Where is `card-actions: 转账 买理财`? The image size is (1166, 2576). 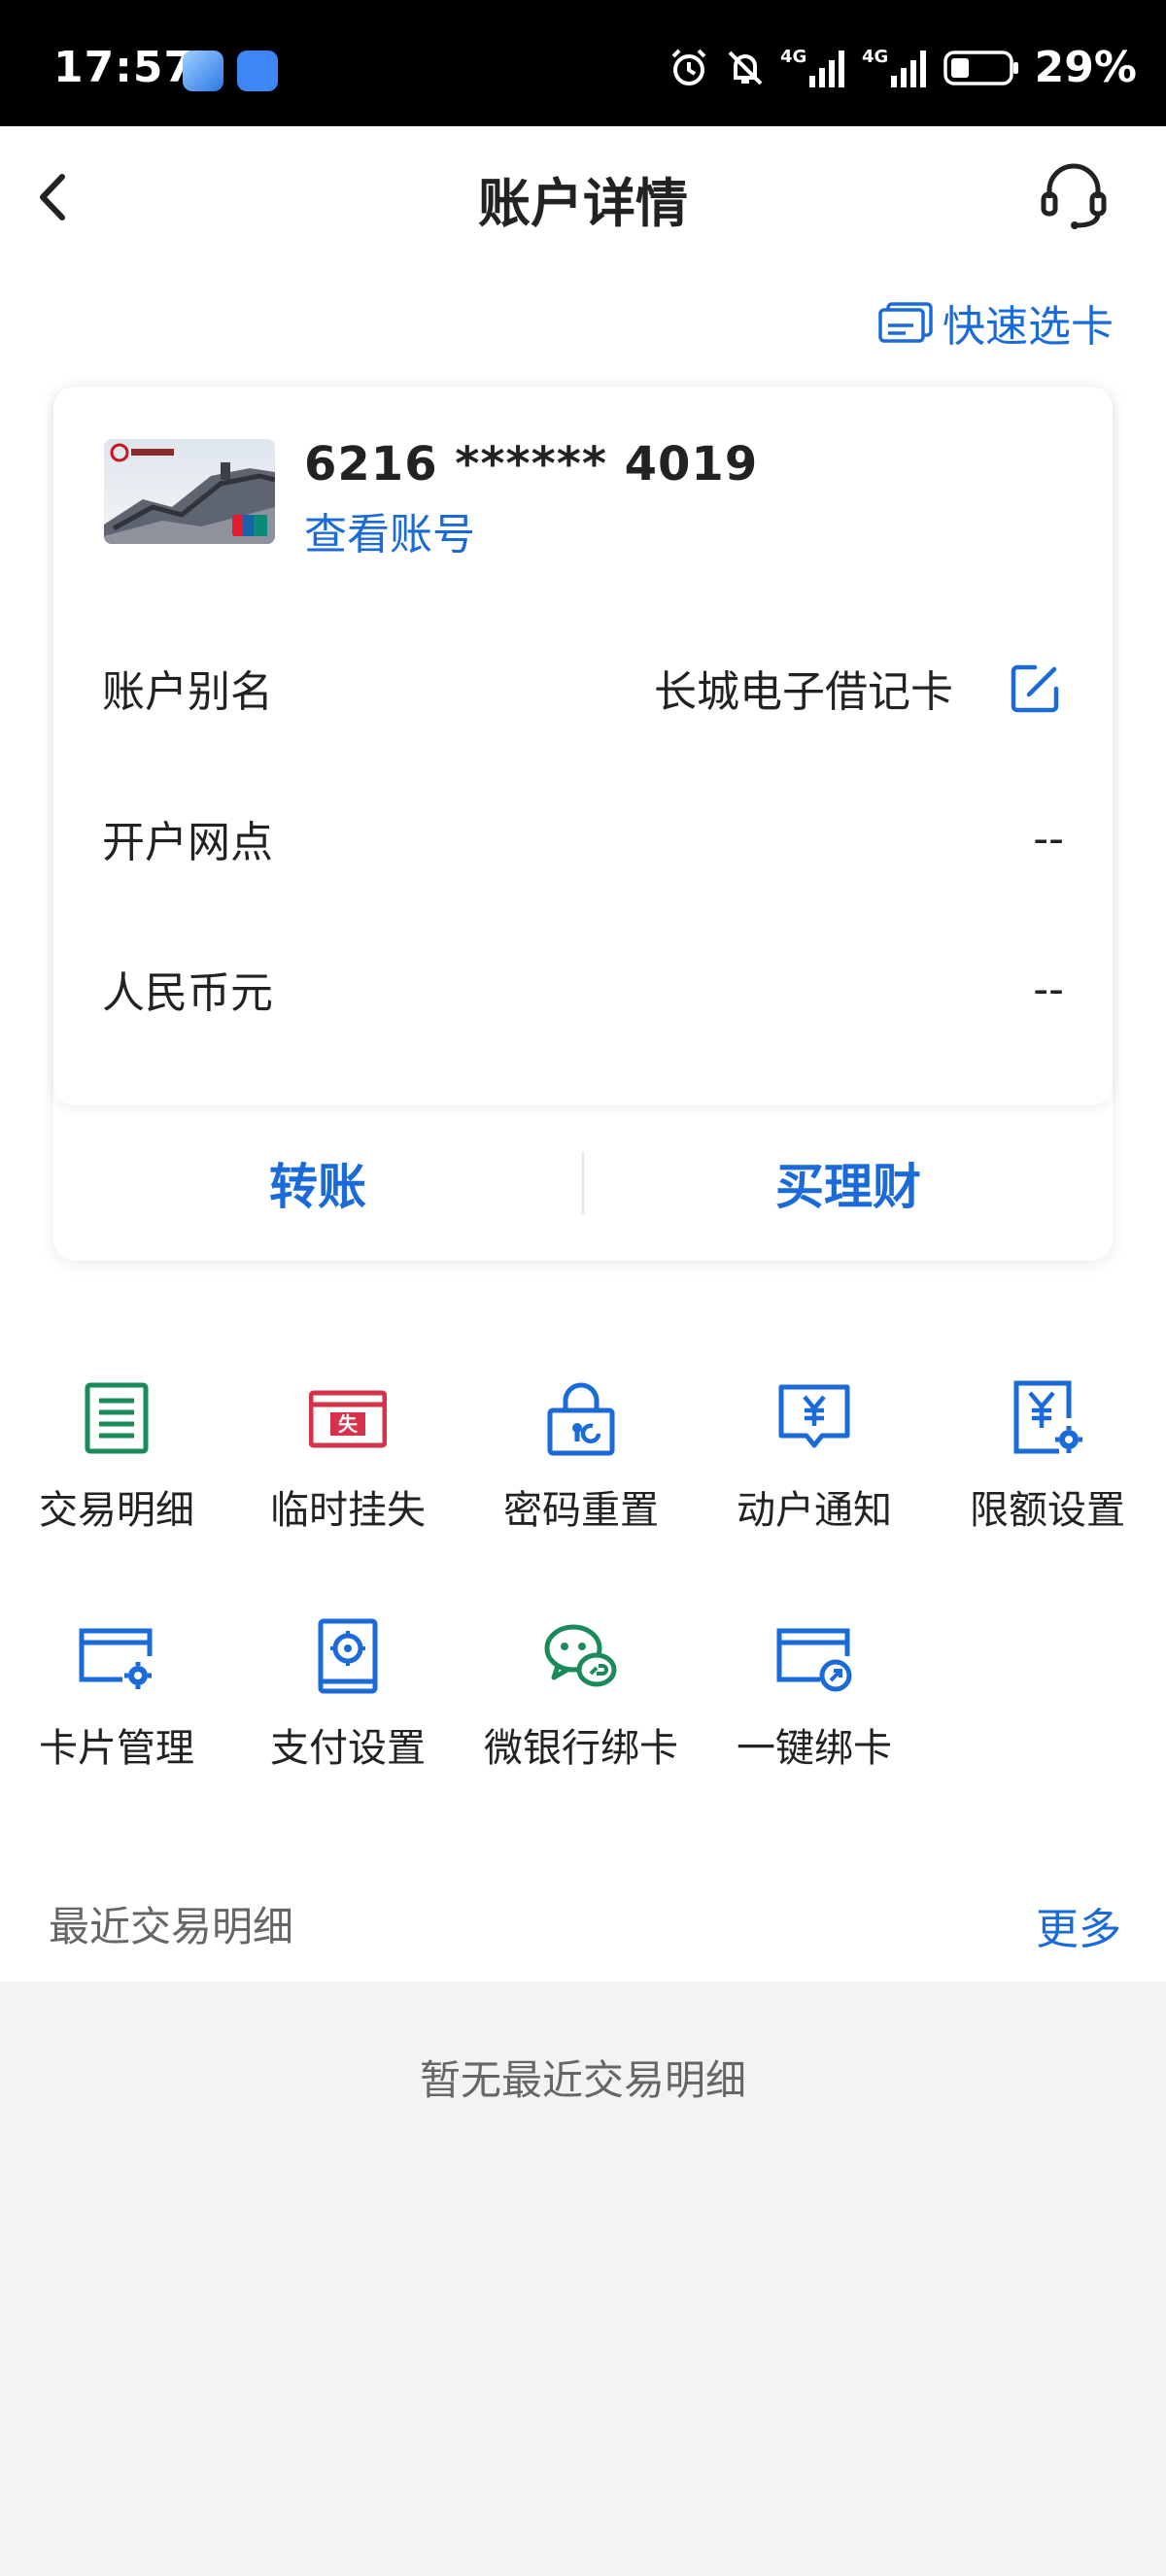
card-actions: 转账 买理财 is located at coordinates (583, 1183).